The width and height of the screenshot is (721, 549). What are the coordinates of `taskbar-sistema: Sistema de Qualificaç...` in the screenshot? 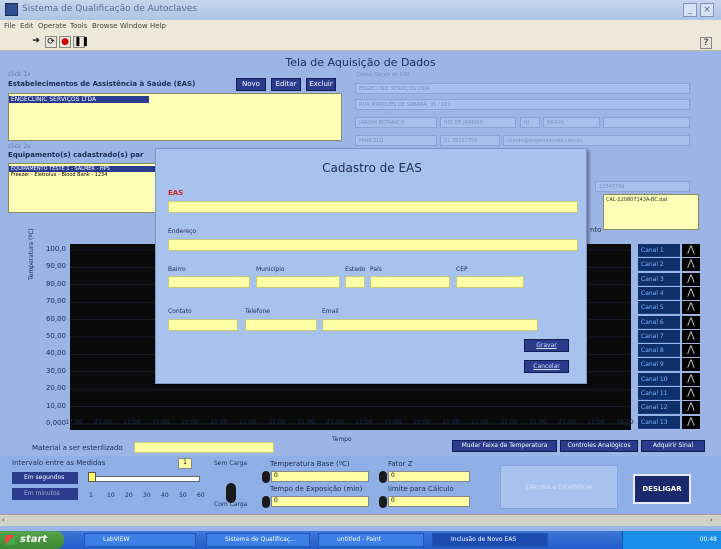 It's located at (258, 540).